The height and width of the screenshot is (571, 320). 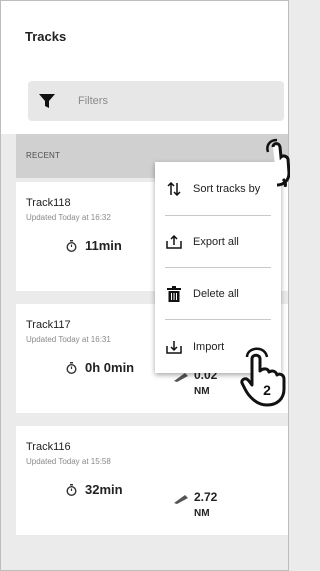 I want to click on track-distance: 2.72 NM, so click(x=205, y=504).